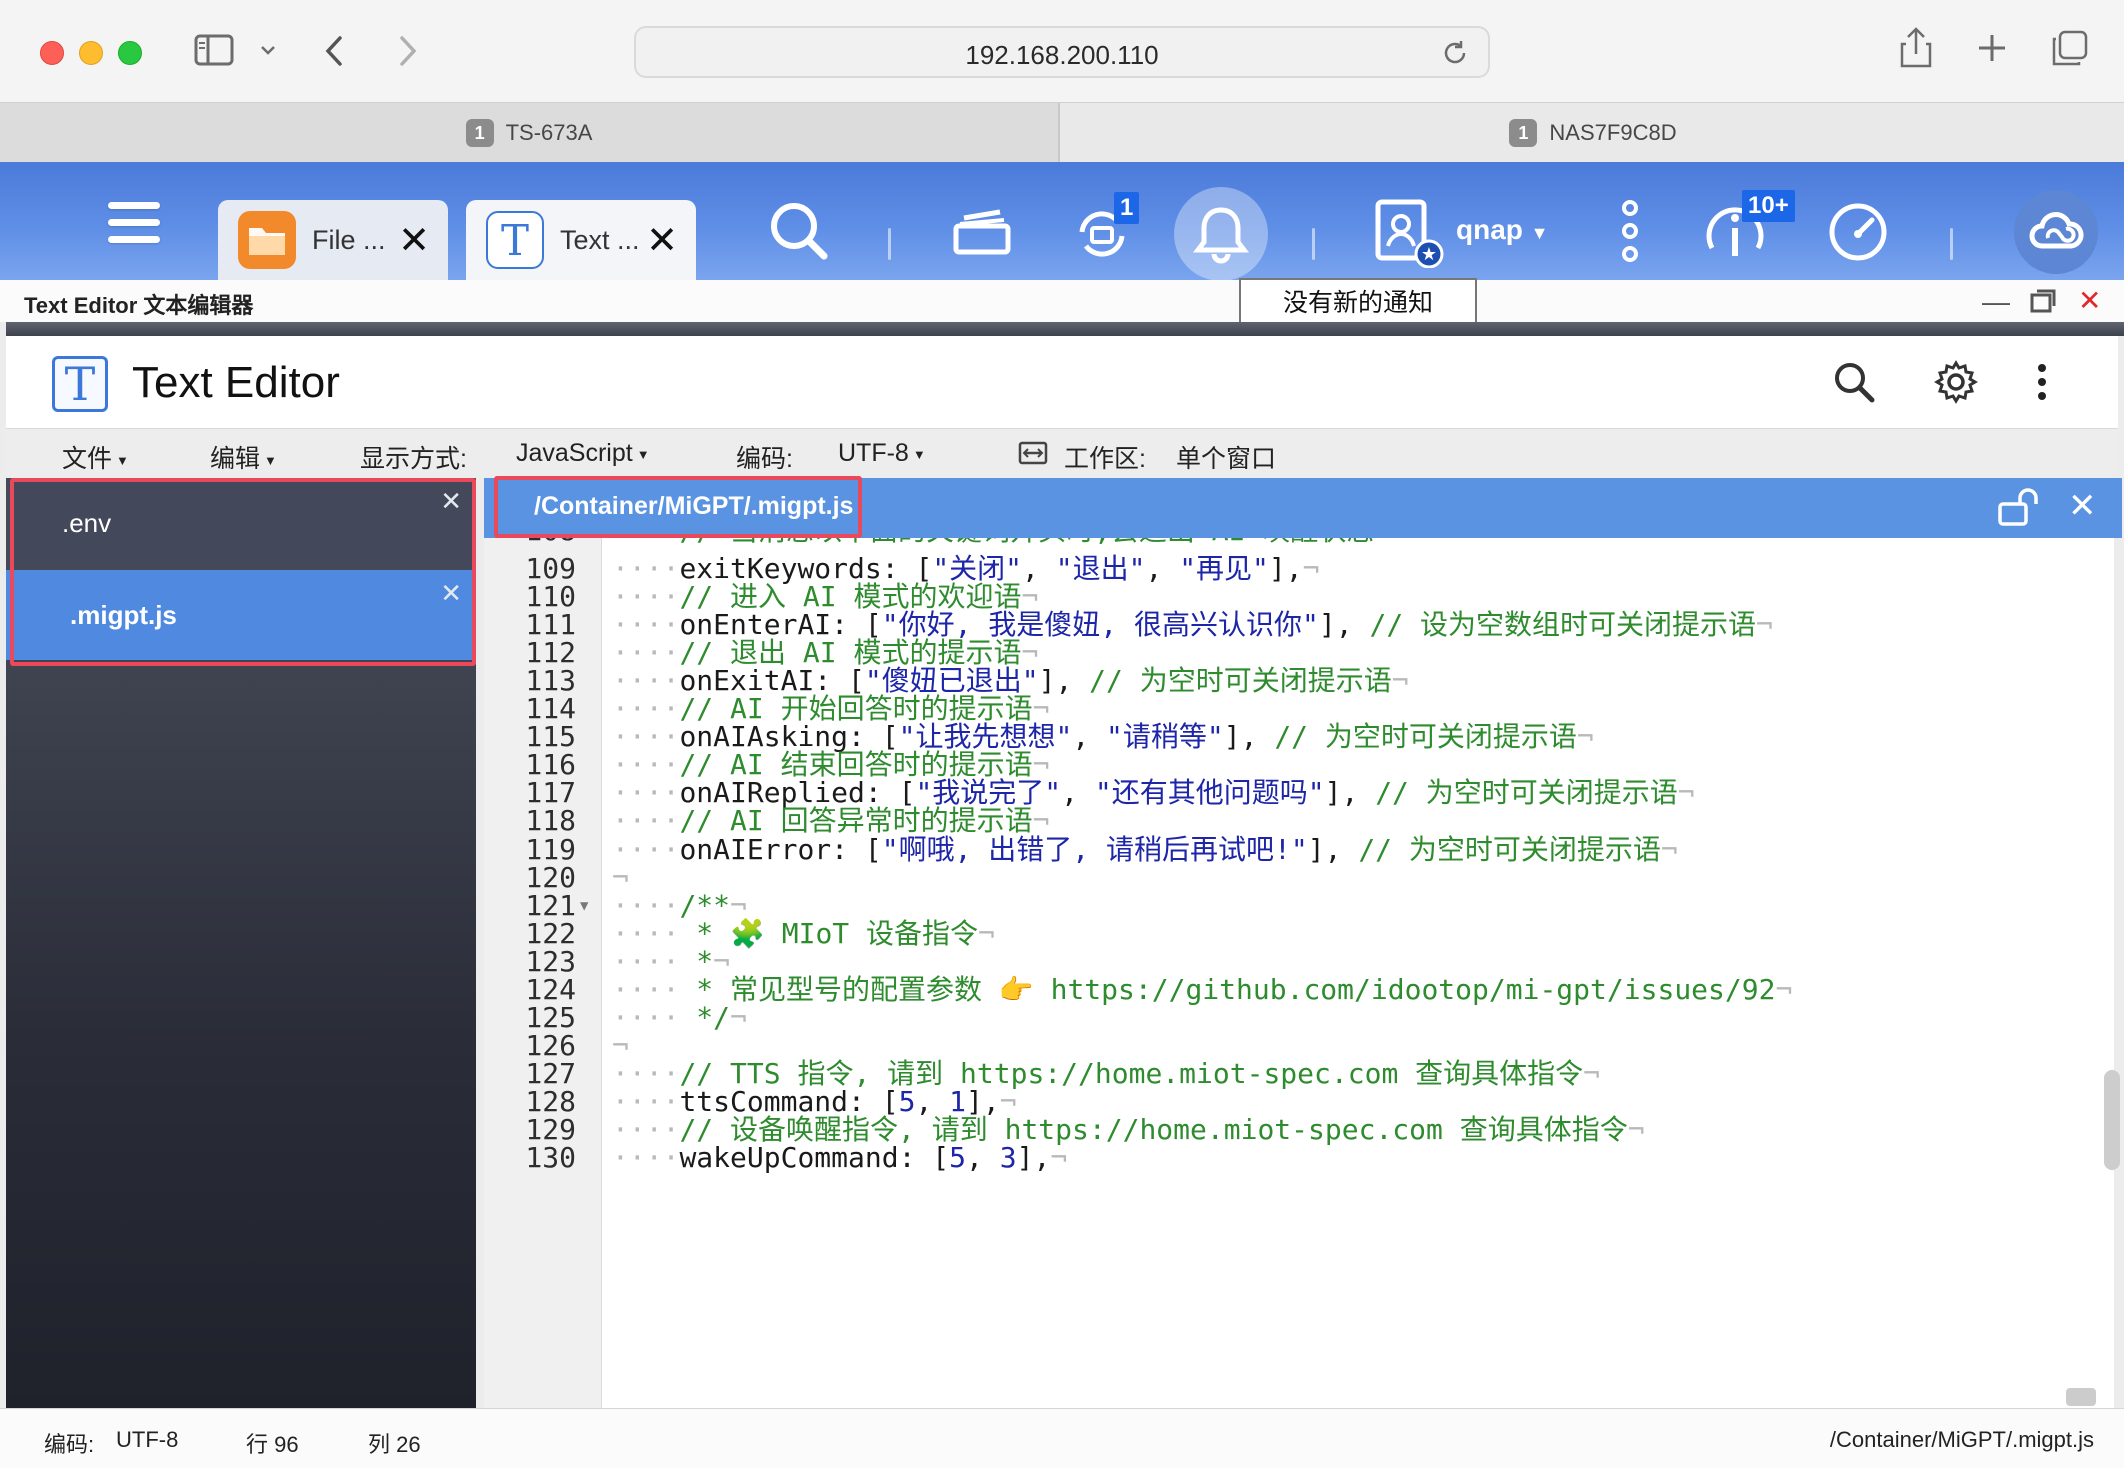 The height and width of the screenshot is (1468, 2124). I want to click on address-bar: 192.168.200.110, so click(1062, 52).